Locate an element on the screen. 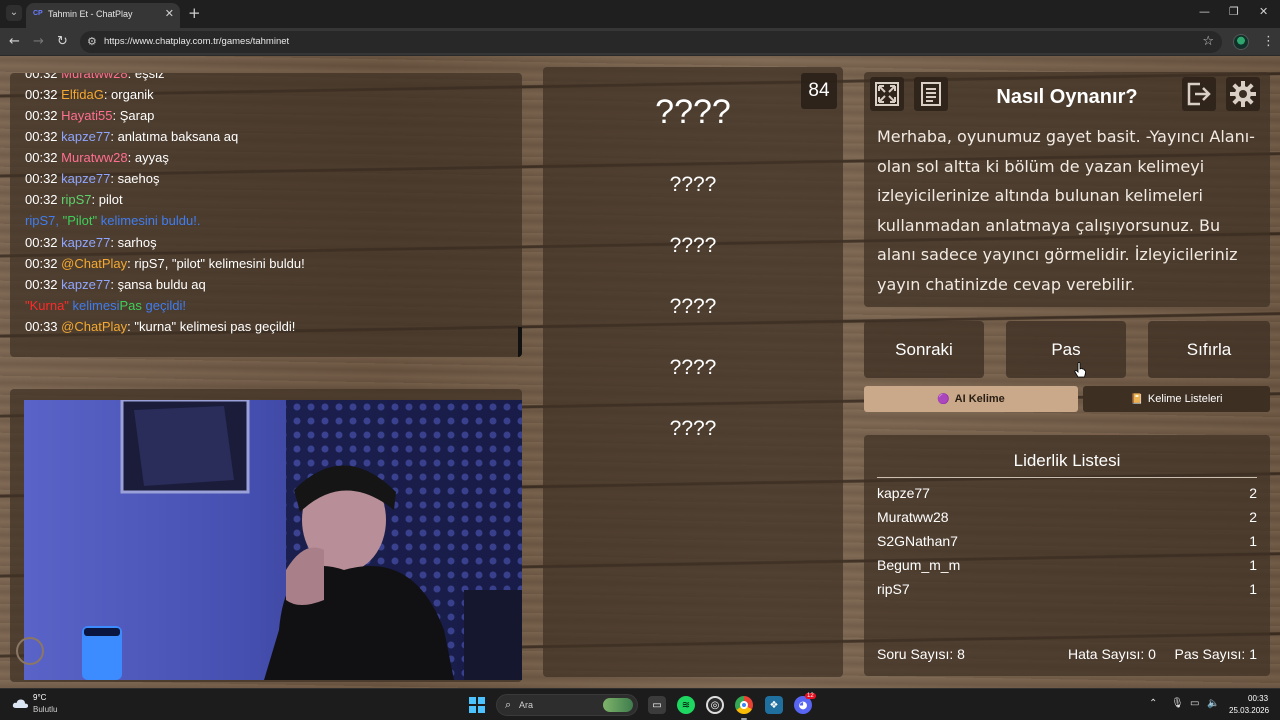 This screenshot has width=1280, height=720. chat-text: eşsiz is located at coordinates (149, 77).